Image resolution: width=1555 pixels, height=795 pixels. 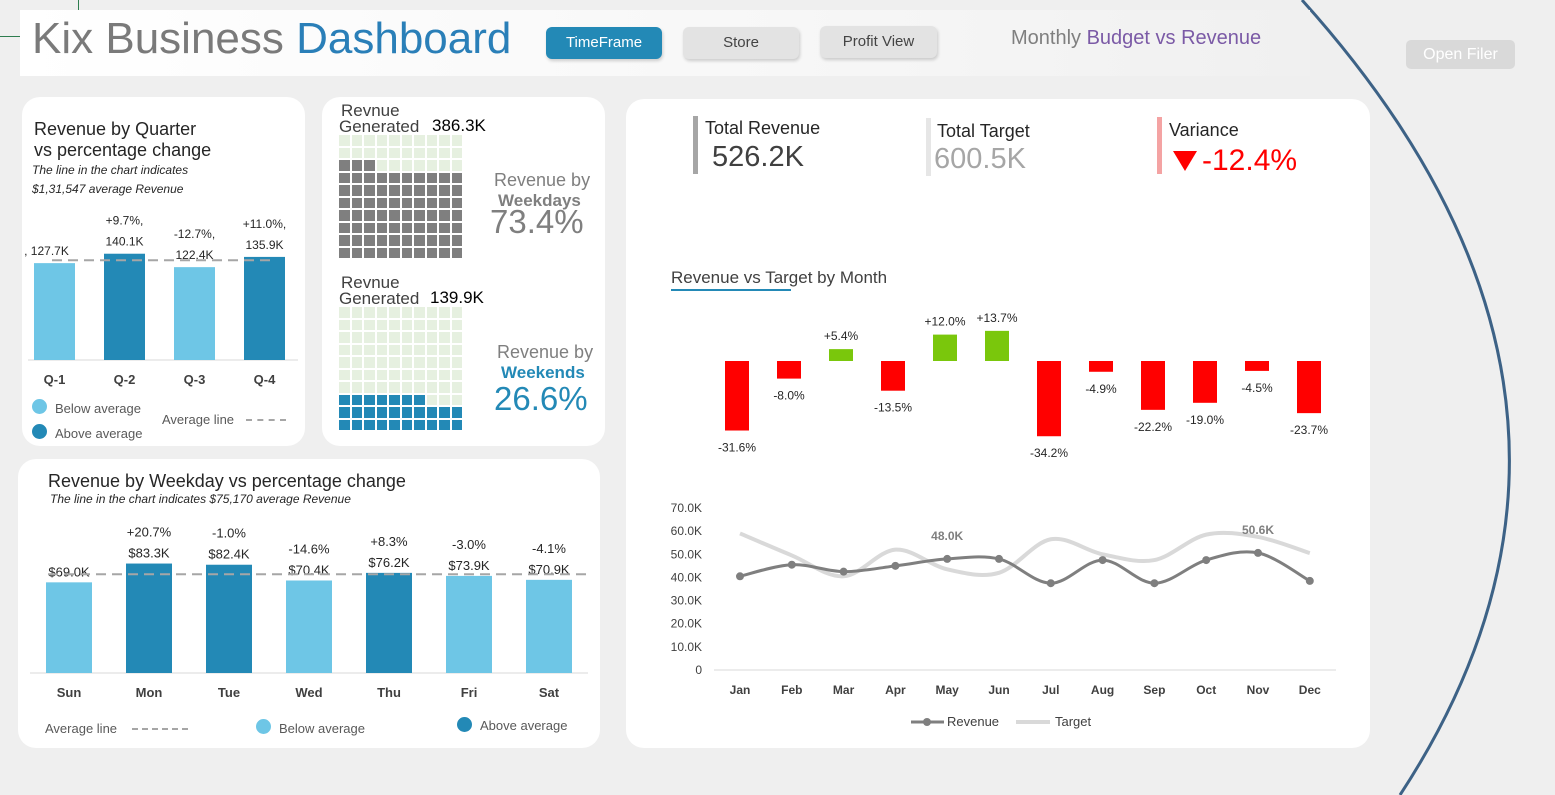 What do you see at coordinates (1258, 690) in the screenshot?
I see `x-tick-label: Nov` at bounding box center [1258, 690].